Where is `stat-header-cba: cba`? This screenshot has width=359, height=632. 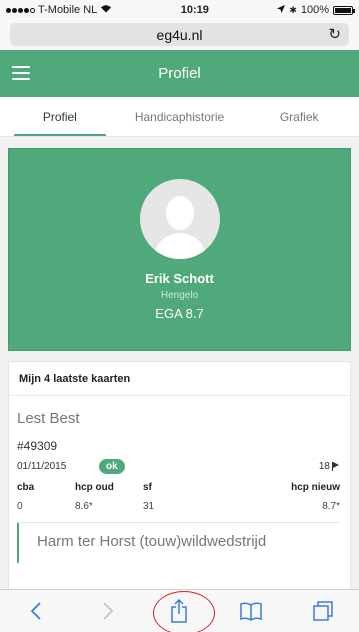 stat-header-cba: cba is located at coordinates (26, 487).